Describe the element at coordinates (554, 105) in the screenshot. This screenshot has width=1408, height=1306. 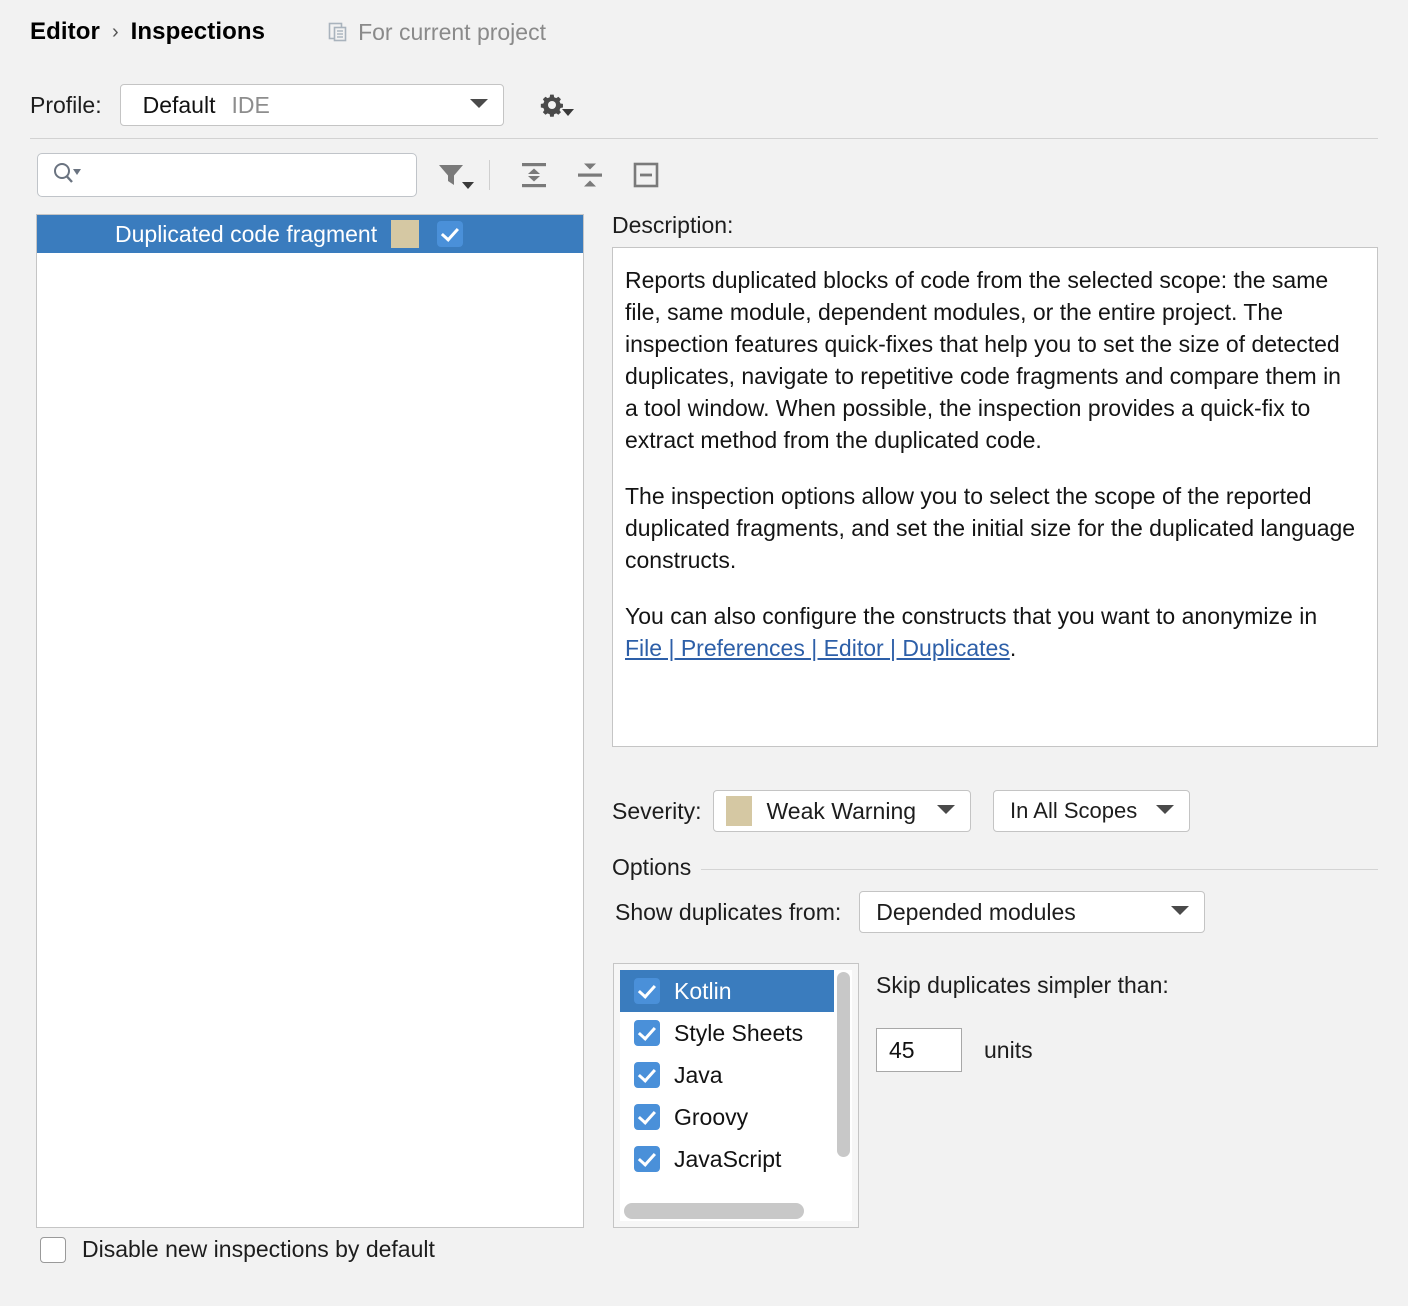
I see `profile-settings-button` at that location.